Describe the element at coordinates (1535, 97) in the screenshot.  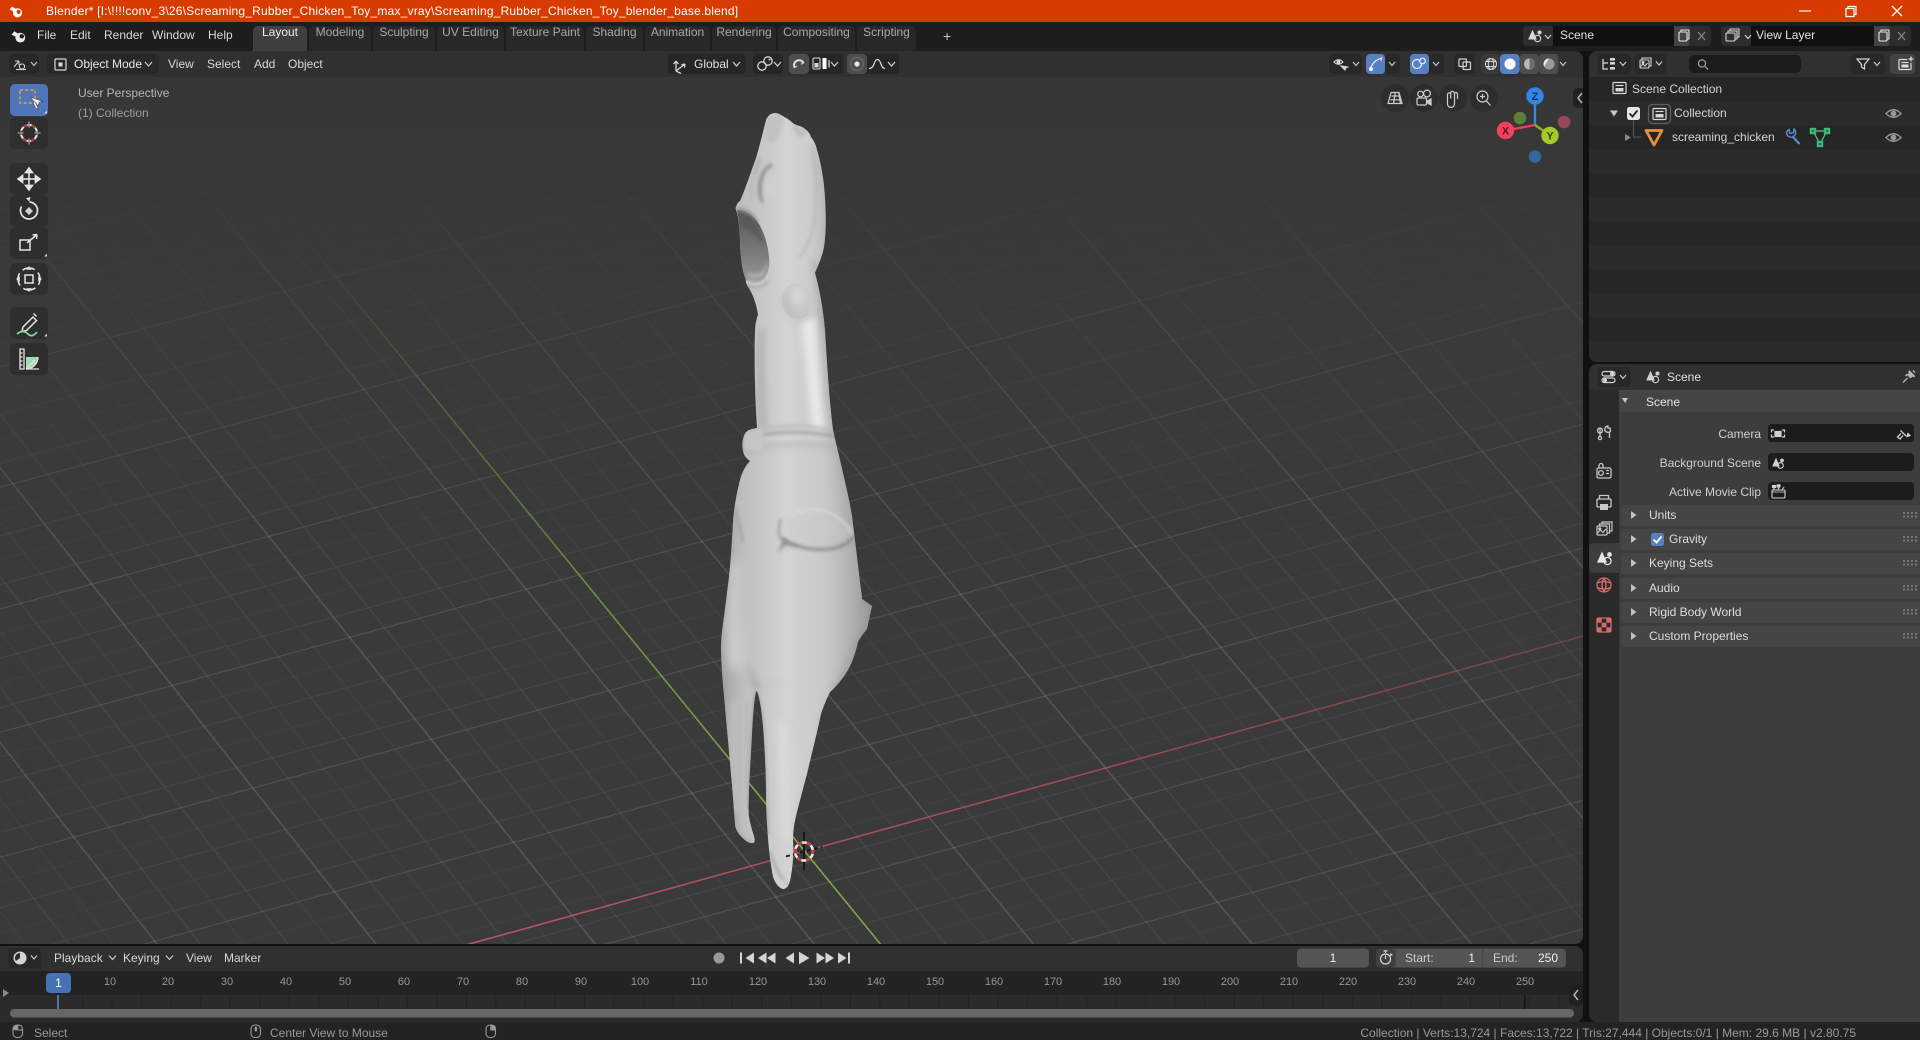
I see `svg-text: Z` at that location.